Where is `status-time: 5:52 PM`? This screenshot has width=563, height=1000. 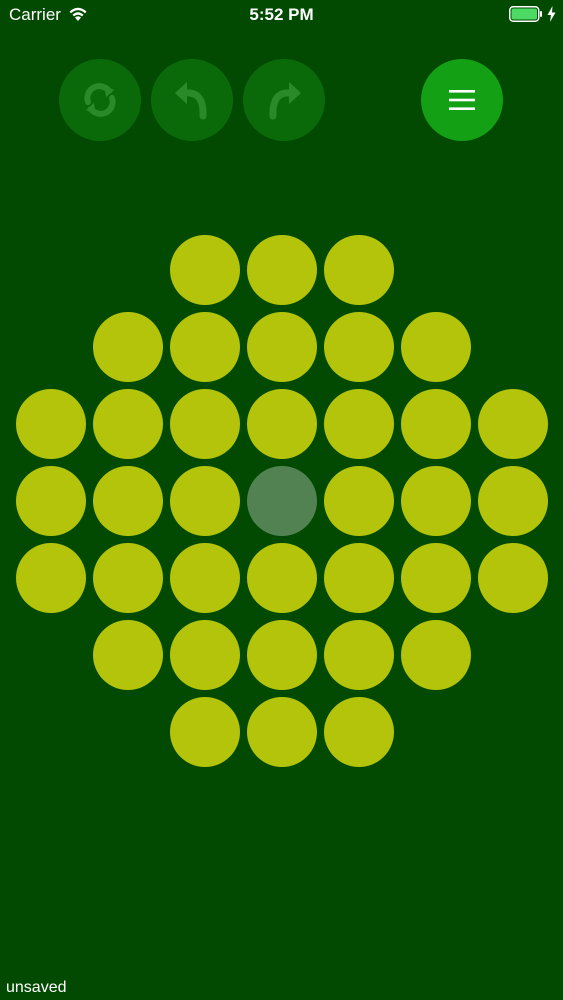
status-time: 5:52 PM is located at coordinates (281, 14).